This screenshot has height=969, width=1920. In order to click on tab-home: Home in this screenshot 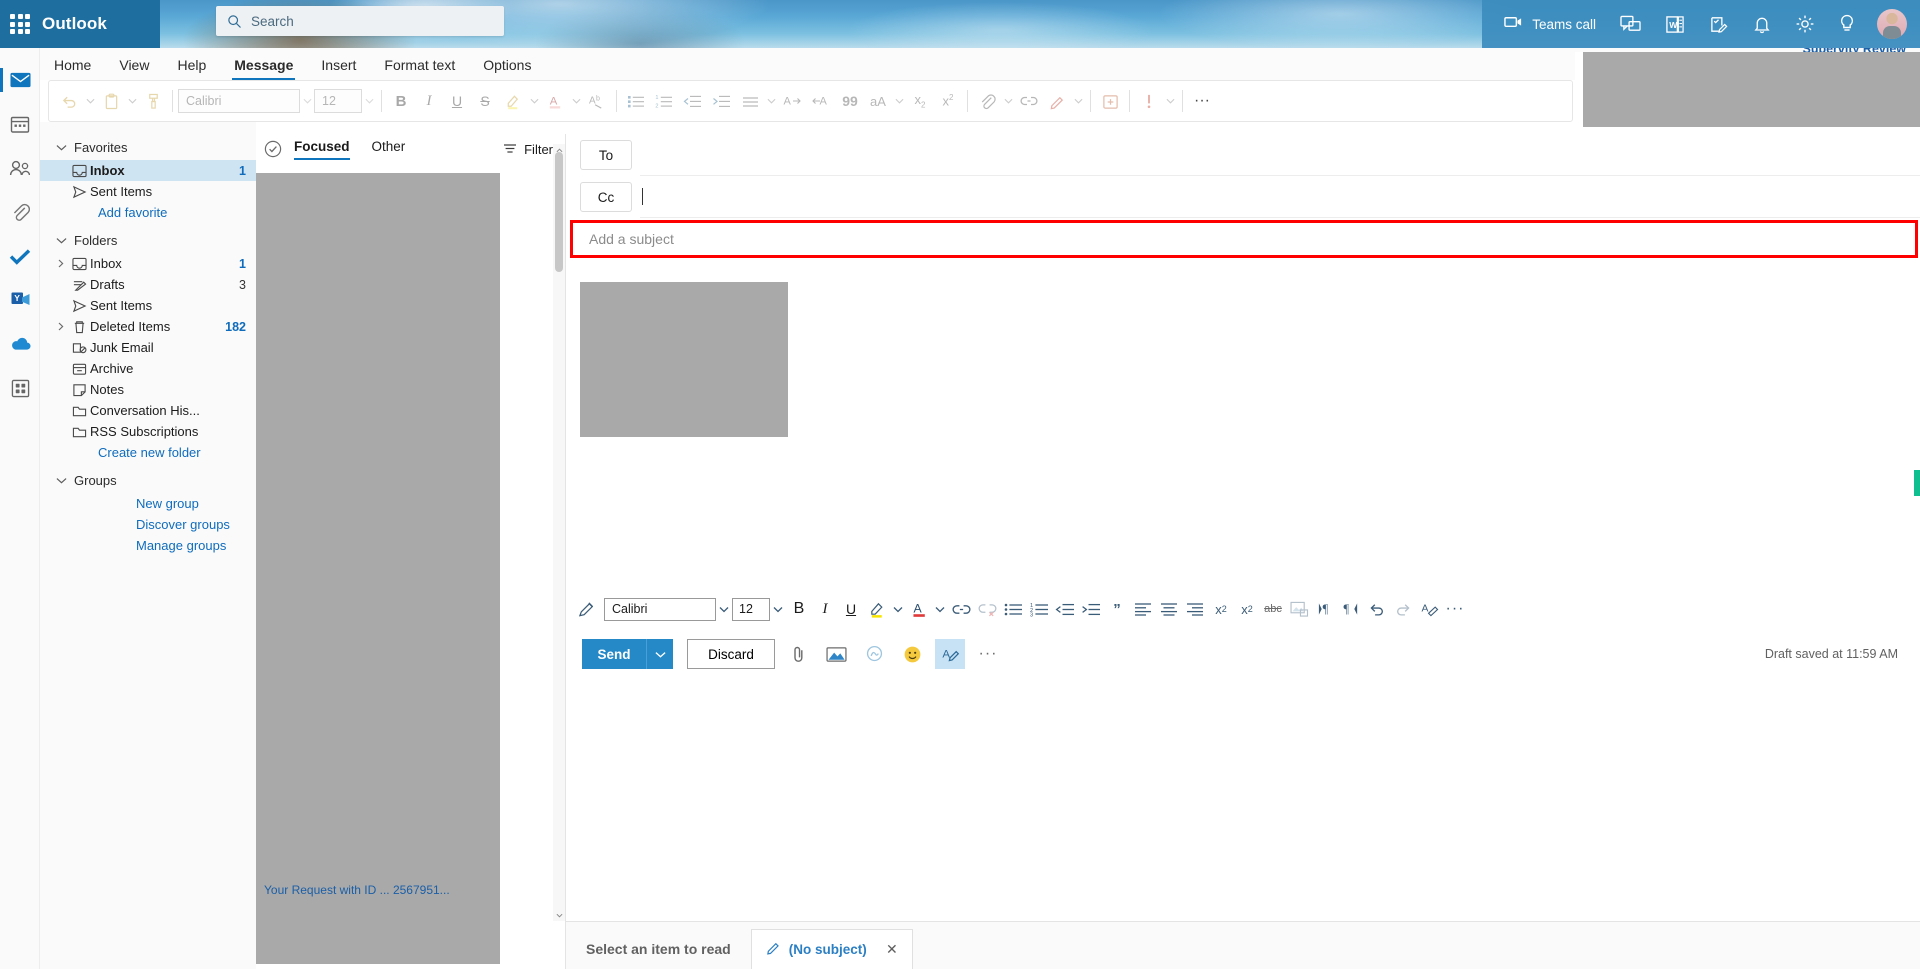, I will do `click(72, 65)`.